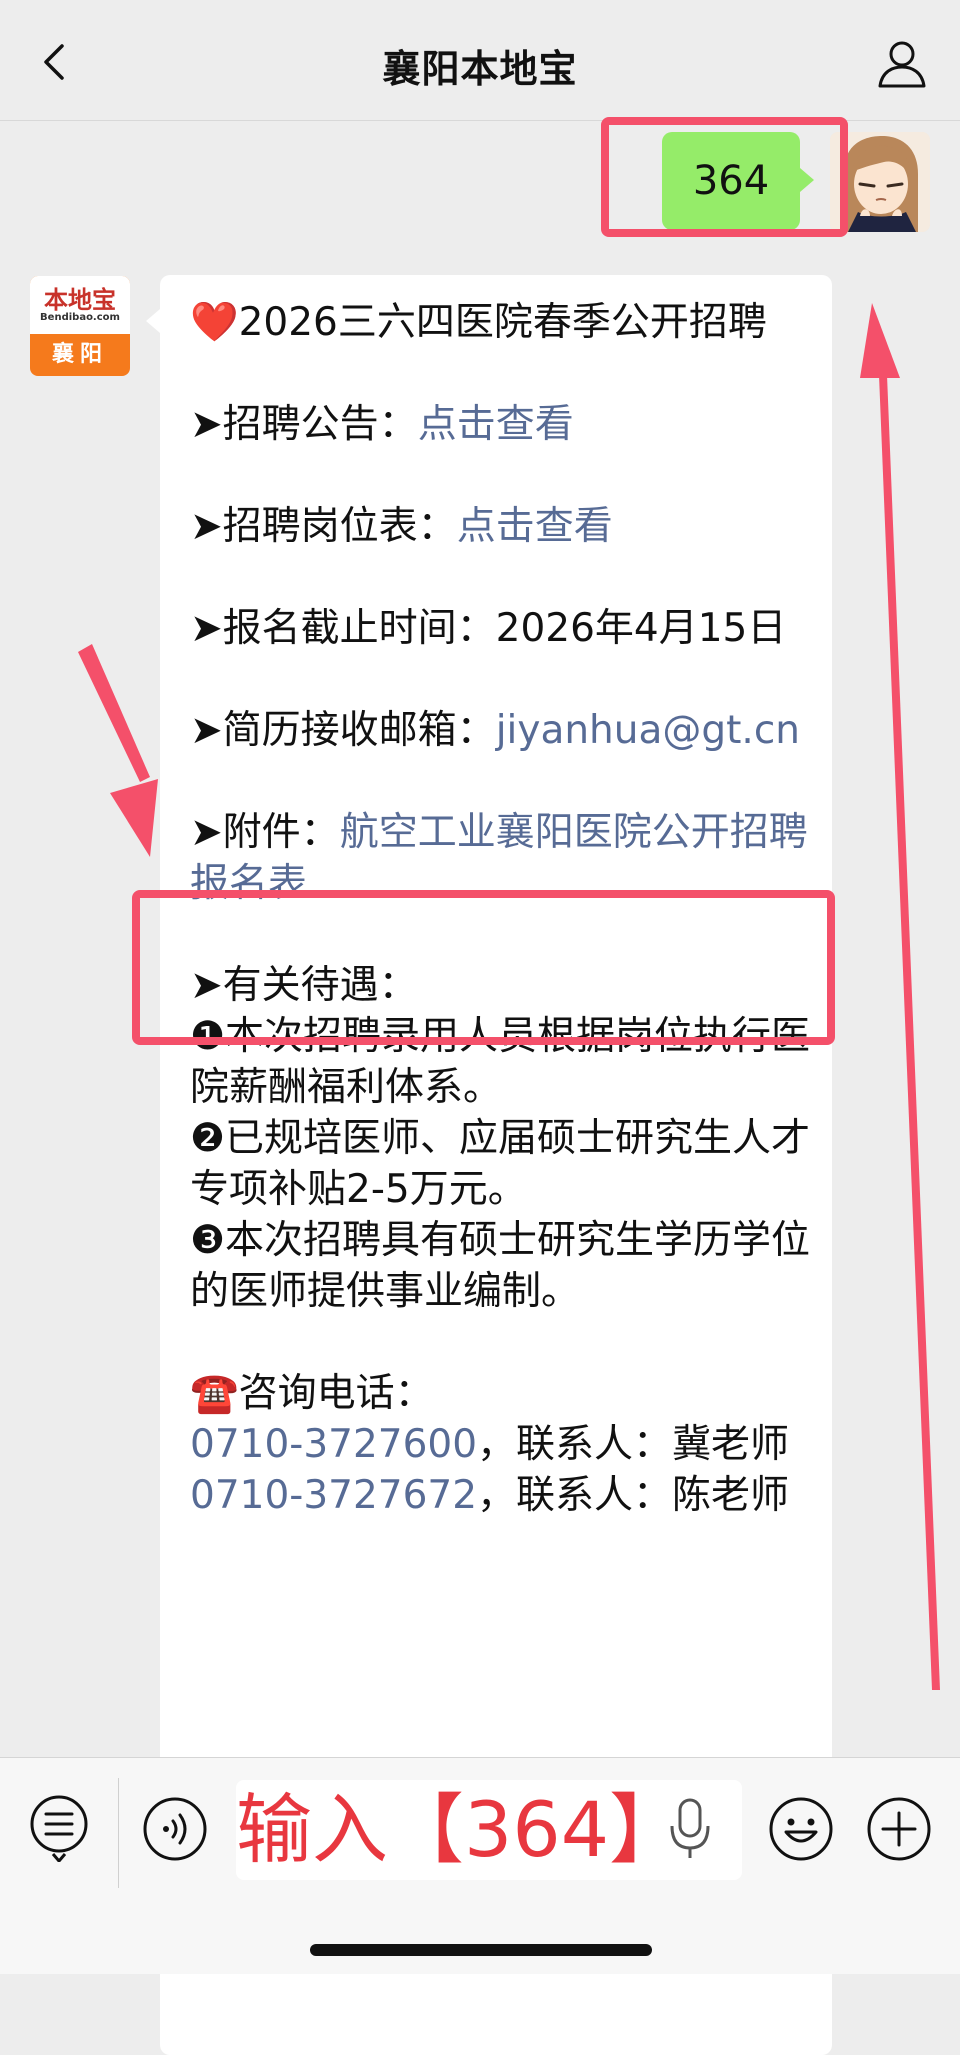 The image size is (960, 2055). What do you see at coordinates (724, 177) in the screenshot?
I see `user-message-highlight` at bounding box center [724, 177].